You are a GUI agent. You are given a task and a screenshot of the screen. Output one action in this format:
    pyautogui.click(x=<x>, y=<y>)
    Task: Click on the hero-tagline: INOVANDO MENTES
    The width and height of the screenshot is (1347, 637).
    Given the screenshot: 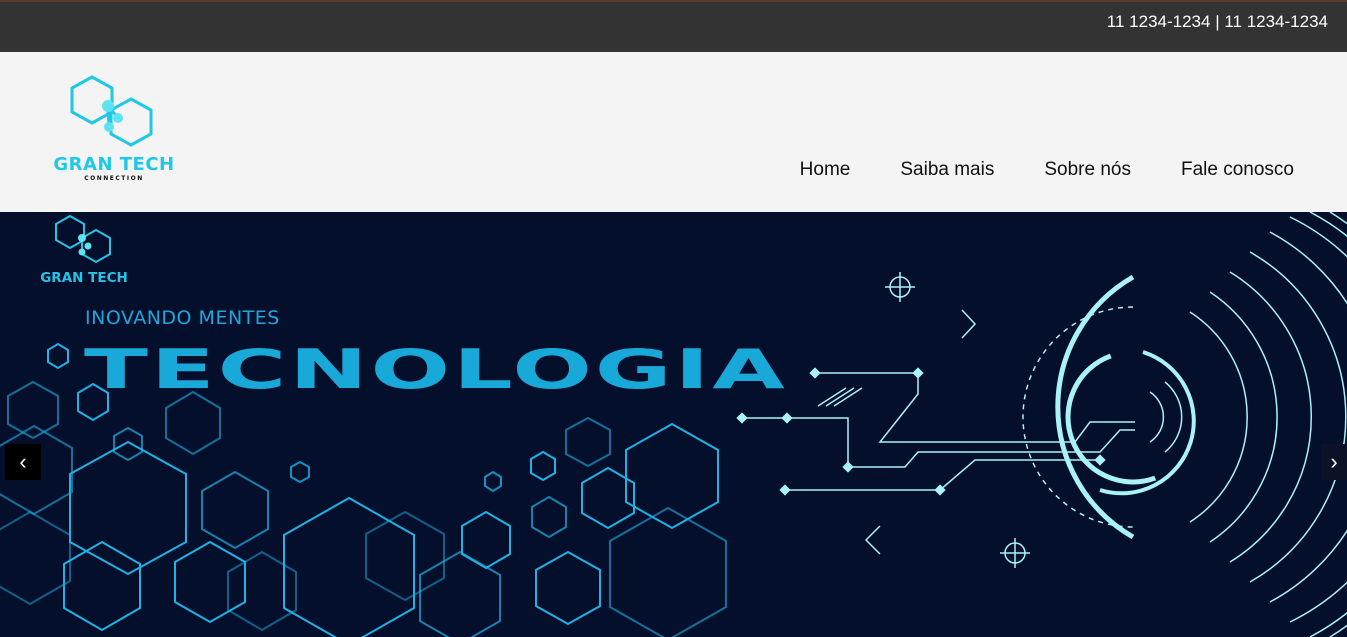 What is the action you would take?
    pyautogui.click(x=182, y=318)
    